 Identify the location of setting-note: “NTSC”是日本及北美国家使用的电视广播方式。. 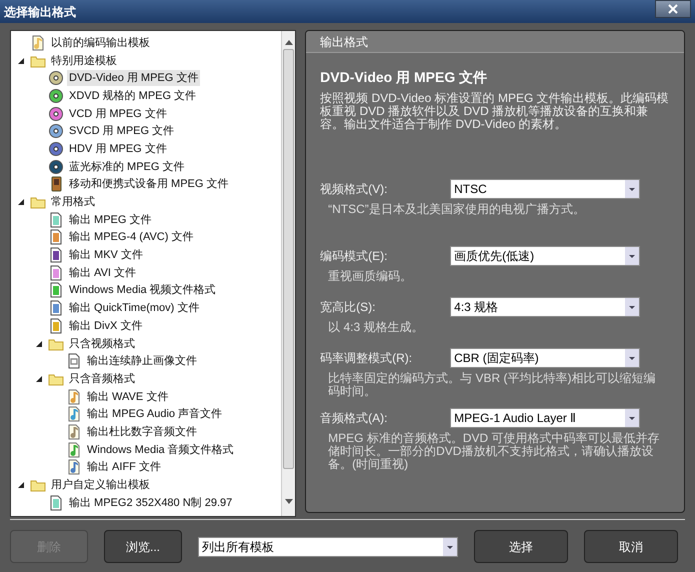
(456, 209).